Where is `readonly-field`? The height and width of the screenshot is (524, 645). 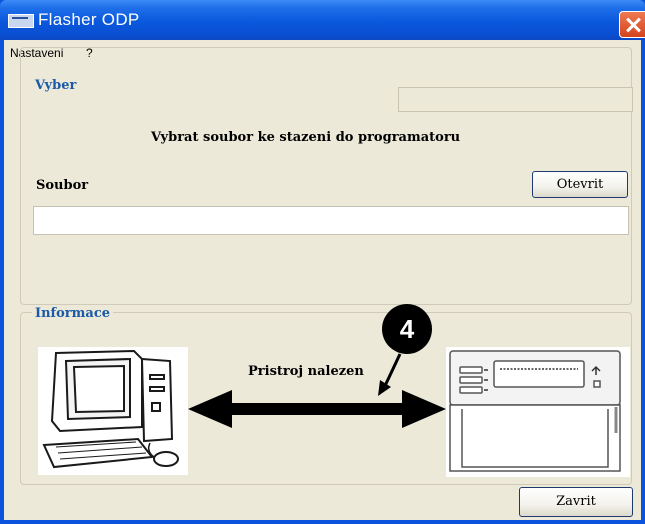 readonly-field is located at coordinates (515, 99).